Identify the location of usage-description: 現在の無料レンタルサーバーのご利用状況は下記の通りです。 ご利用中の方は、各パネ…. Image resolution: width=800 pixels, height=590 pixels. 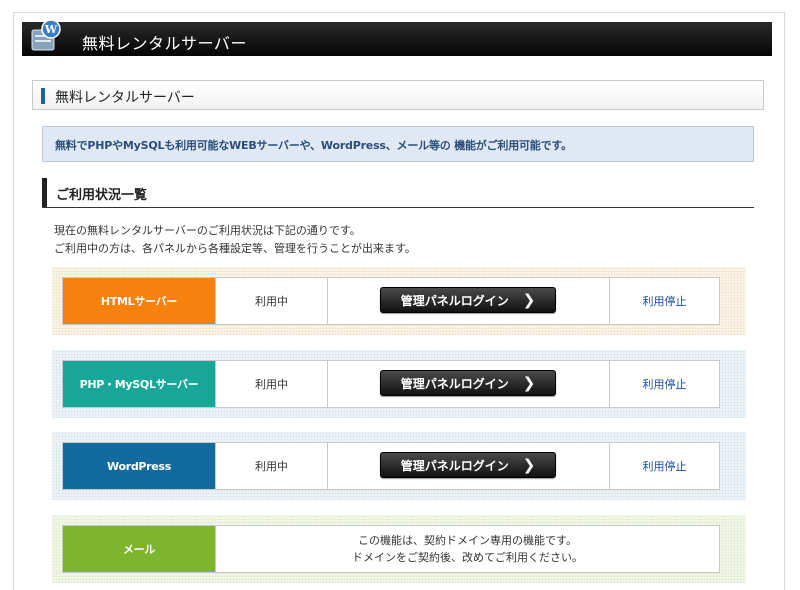
(235, 240).